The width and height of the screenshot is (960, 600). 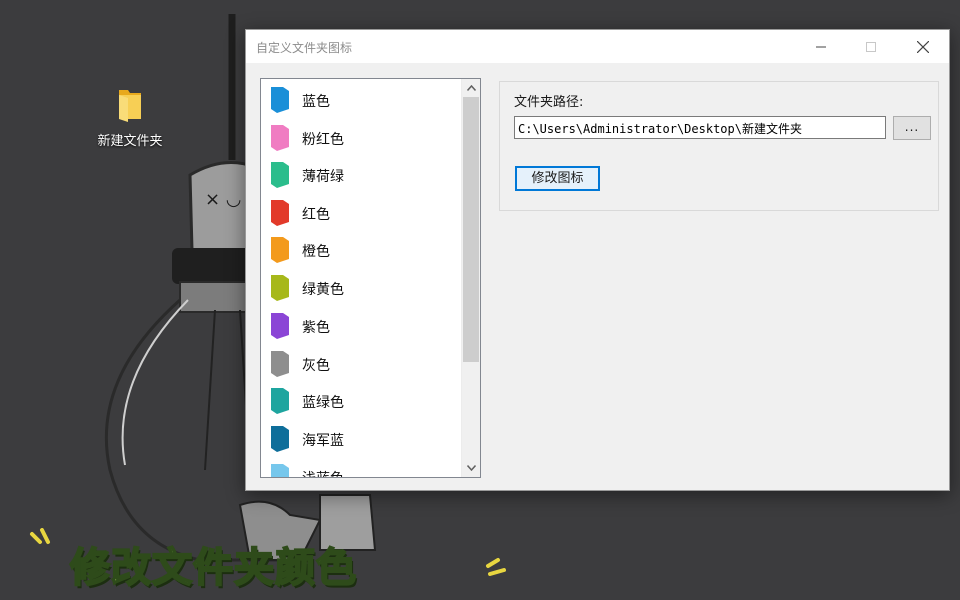 I want to click on minimize-button, so click(x=821, y=46).